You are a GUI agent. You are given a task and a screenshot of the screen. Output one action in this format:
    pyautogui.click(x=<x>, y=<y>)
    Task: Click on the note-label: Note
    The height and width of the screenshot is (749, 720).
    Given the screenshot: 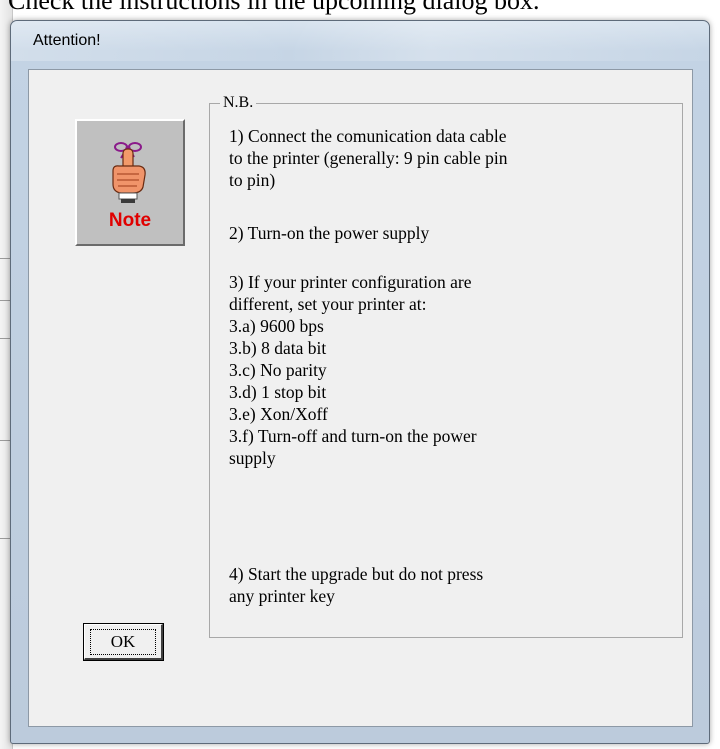 What is the action you would take?
    pyautogui.click(x=130, y=220)
    